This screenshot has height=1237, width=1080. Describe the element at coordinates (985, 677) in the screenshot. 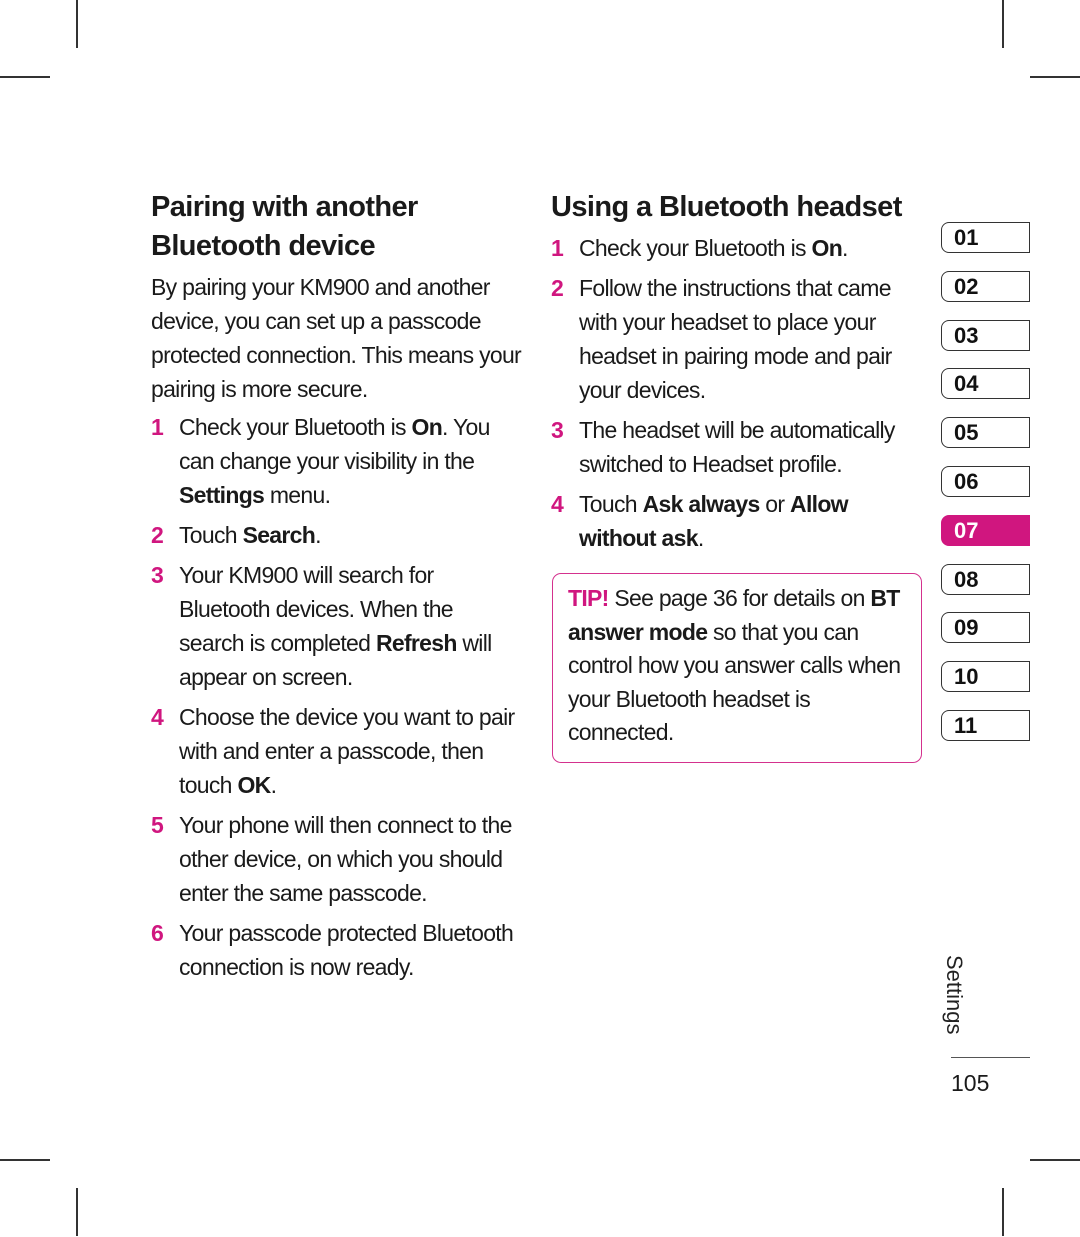

I see `chapter-tab-10: 10` at that location.